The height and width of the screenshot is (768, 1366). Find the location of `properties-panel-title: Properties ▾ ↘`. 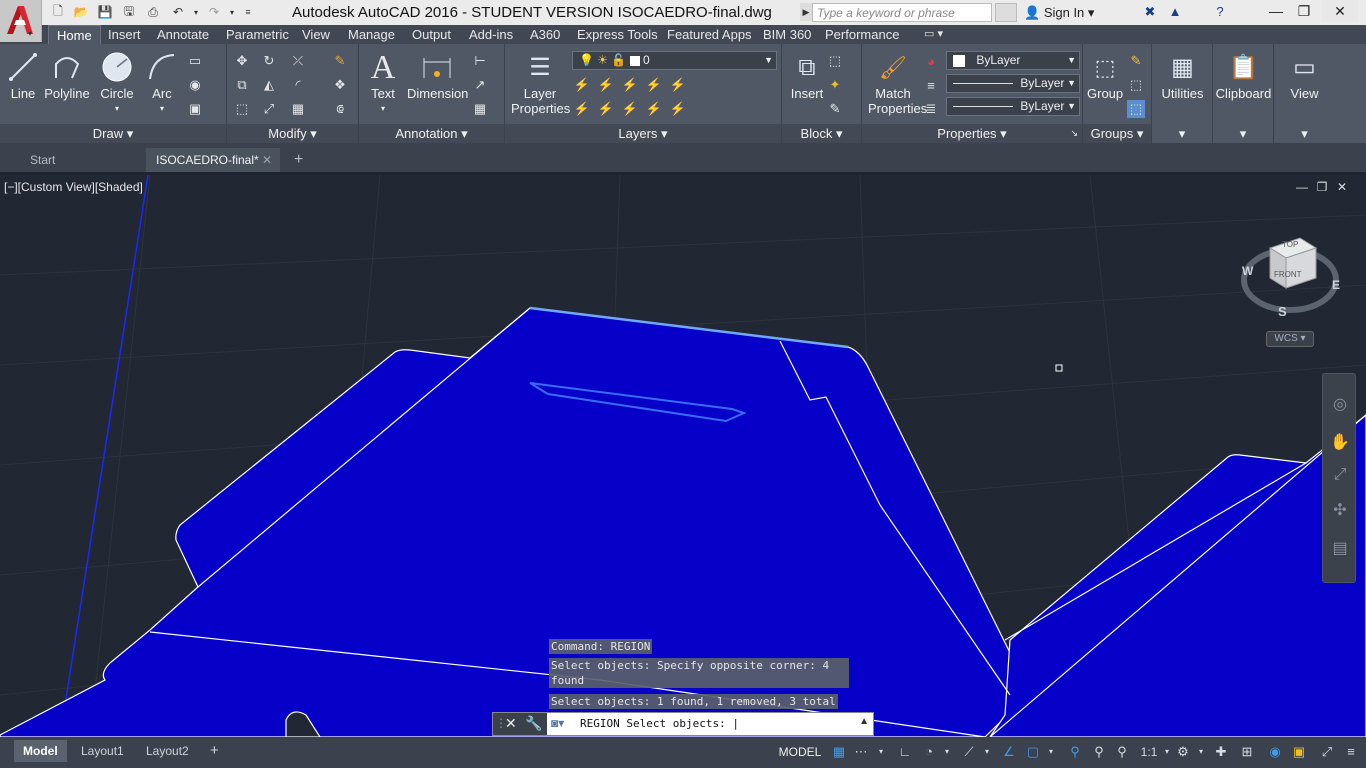

properties-panel-title: Properties ▾ ↘ is located at coordinates (972, 133).